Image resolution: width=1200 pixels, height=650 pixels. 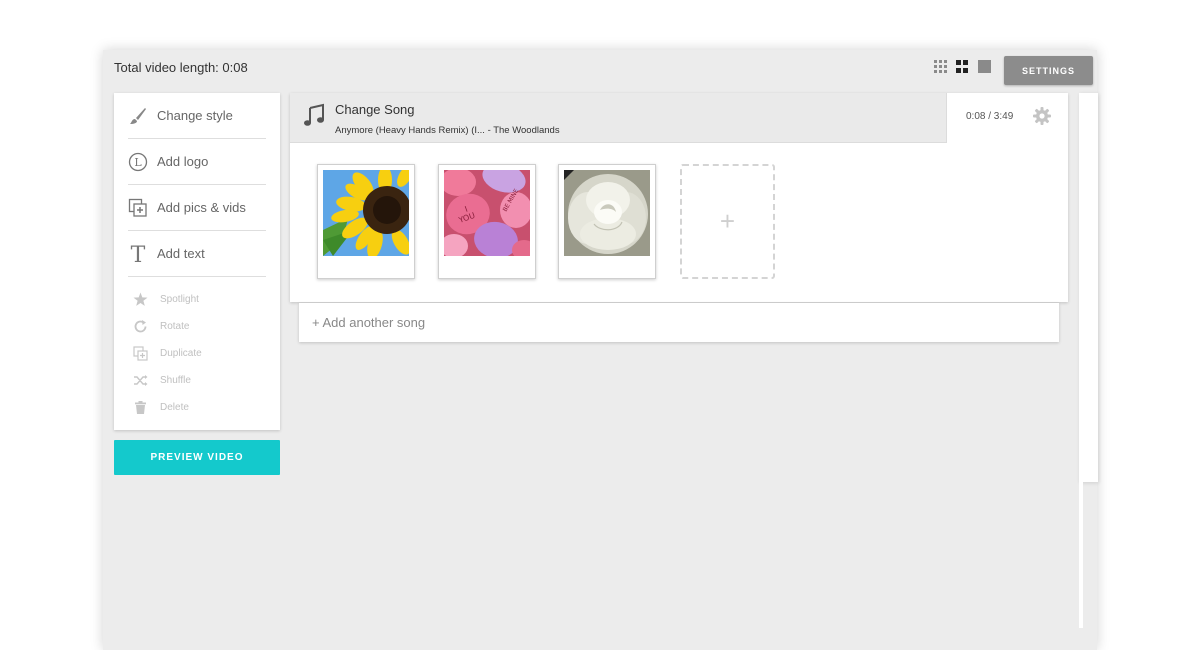 I want to click on sidebar-item-rotate: Rotate, so click(x=160, y=326).